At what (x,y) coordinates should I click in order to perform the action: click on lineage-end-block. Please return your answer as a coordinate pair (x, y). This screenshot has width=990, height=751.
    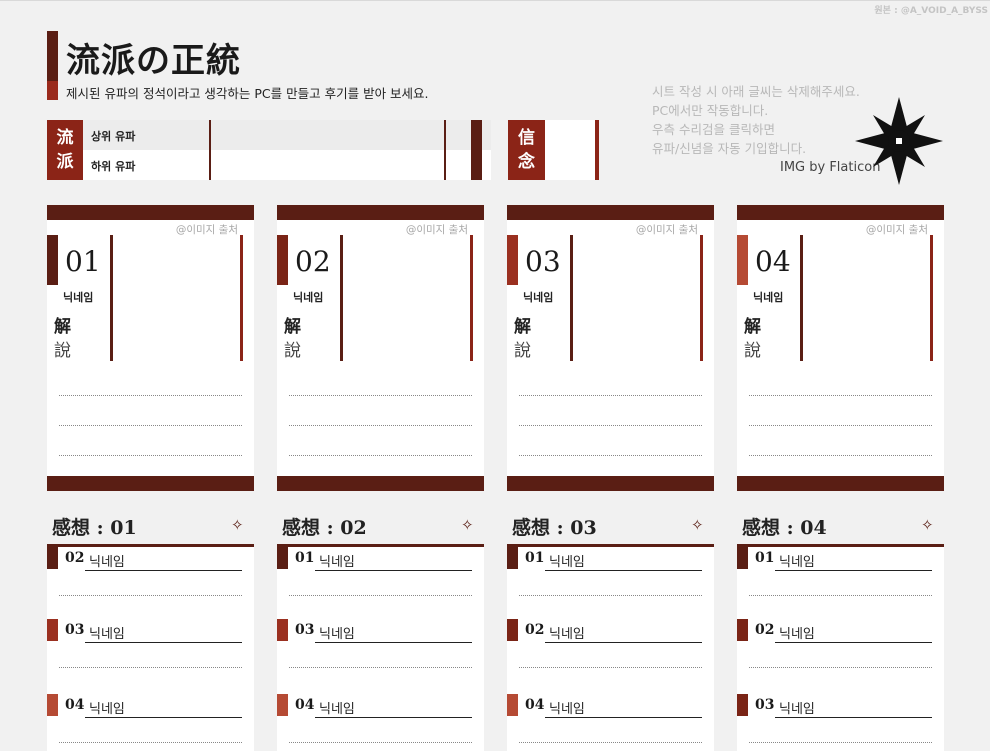
    Looking at the image, I should click on (476, 150).